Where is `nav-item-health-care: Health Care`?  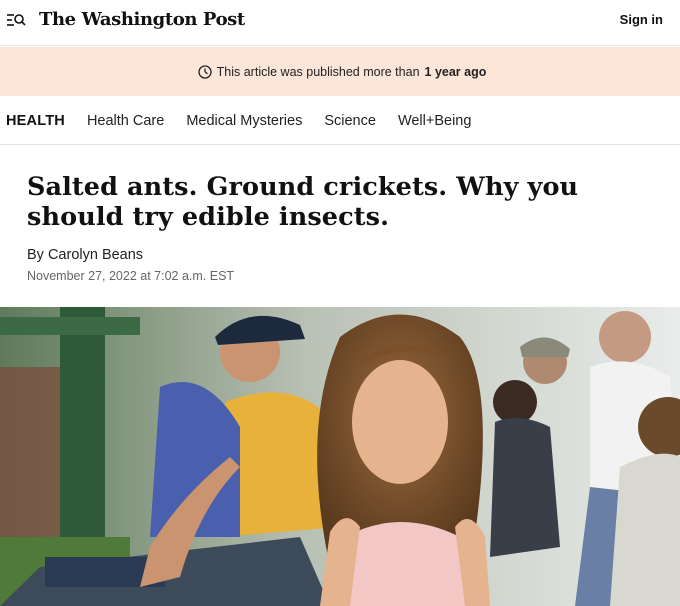 nav-item-health-care: Health Care is located at coordinates (125, 121).